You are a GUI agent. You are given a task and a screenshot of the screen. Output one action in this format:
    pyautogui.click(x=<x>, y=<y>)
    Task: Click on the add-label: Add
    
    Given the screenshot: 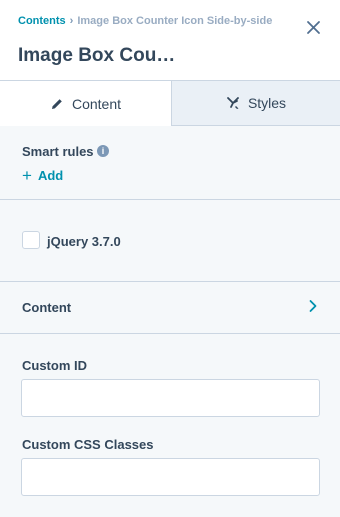 What is the action you would take?
    pyautogui.click(x=50, y=175)
    